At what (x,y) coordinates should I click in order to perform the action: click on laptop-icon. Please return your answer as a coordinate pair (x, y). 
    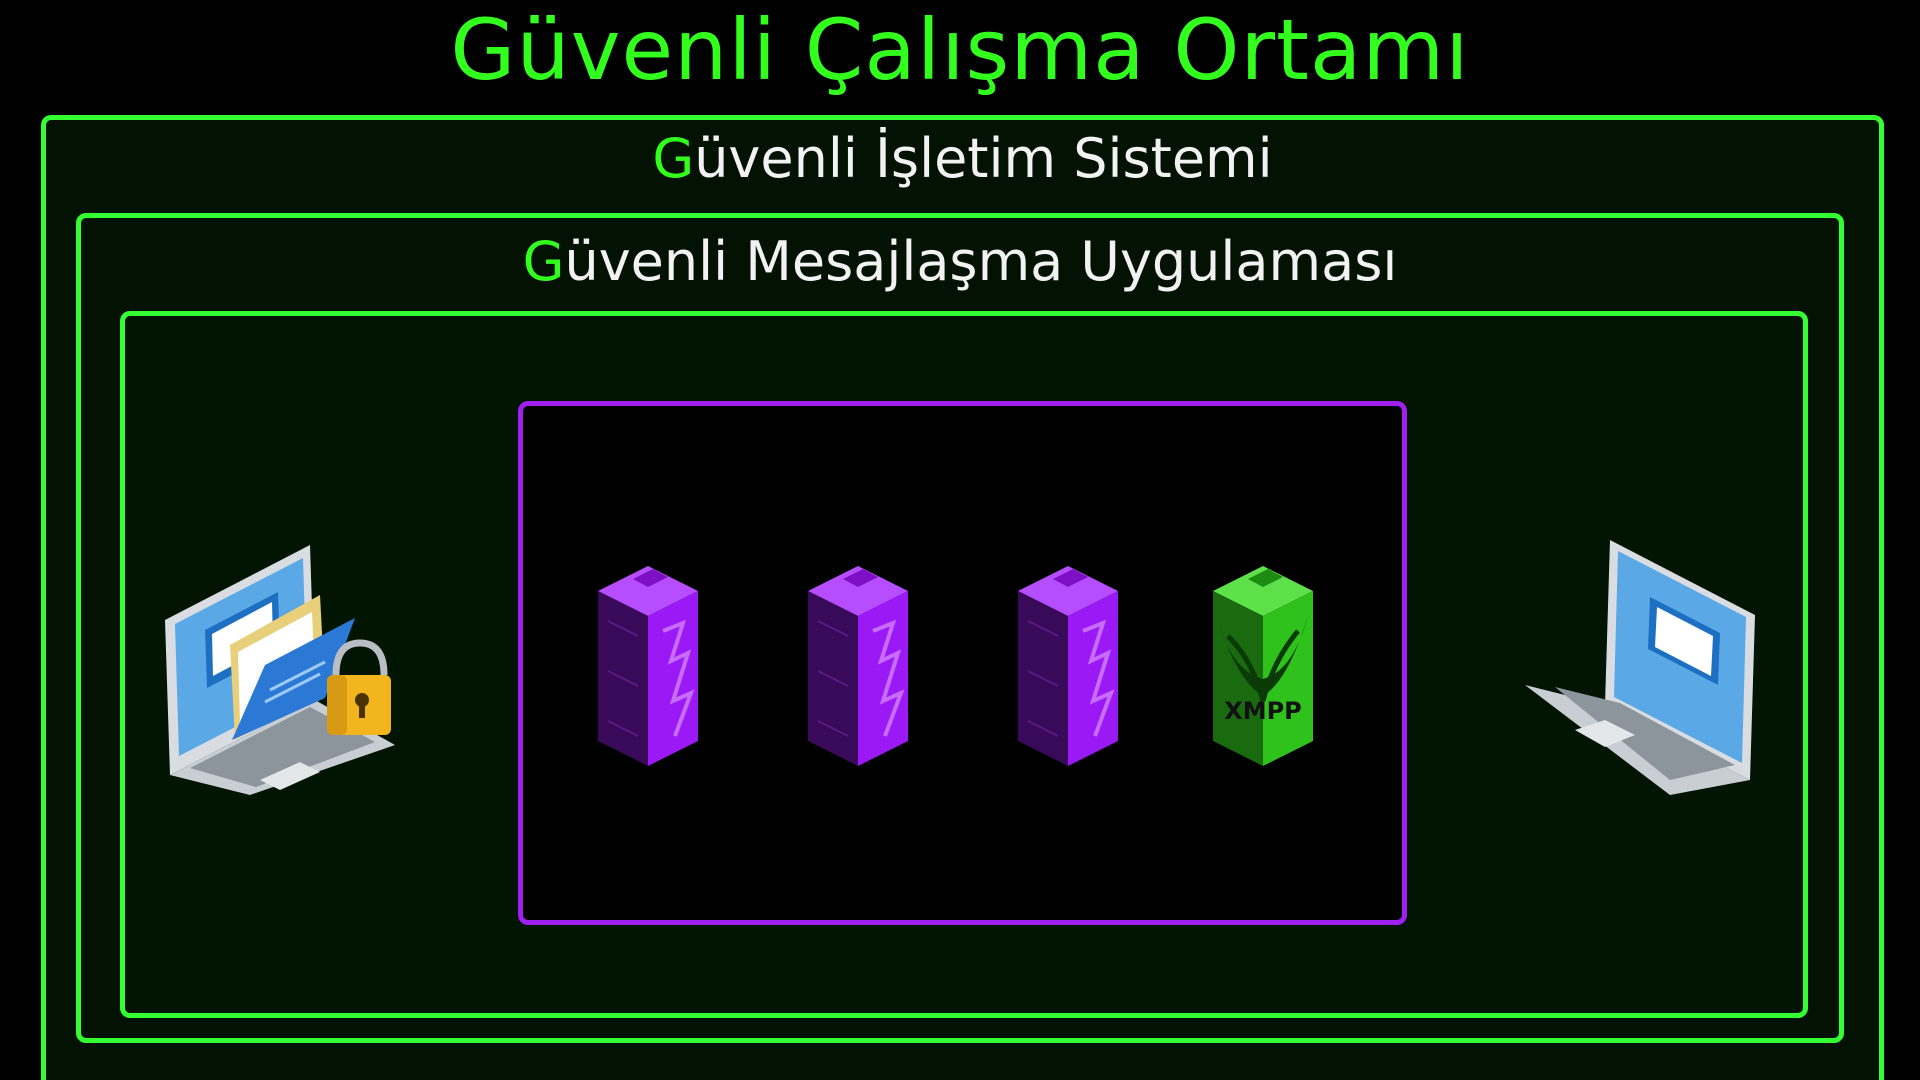
    Looking at the image, I should click on (1642, 665).